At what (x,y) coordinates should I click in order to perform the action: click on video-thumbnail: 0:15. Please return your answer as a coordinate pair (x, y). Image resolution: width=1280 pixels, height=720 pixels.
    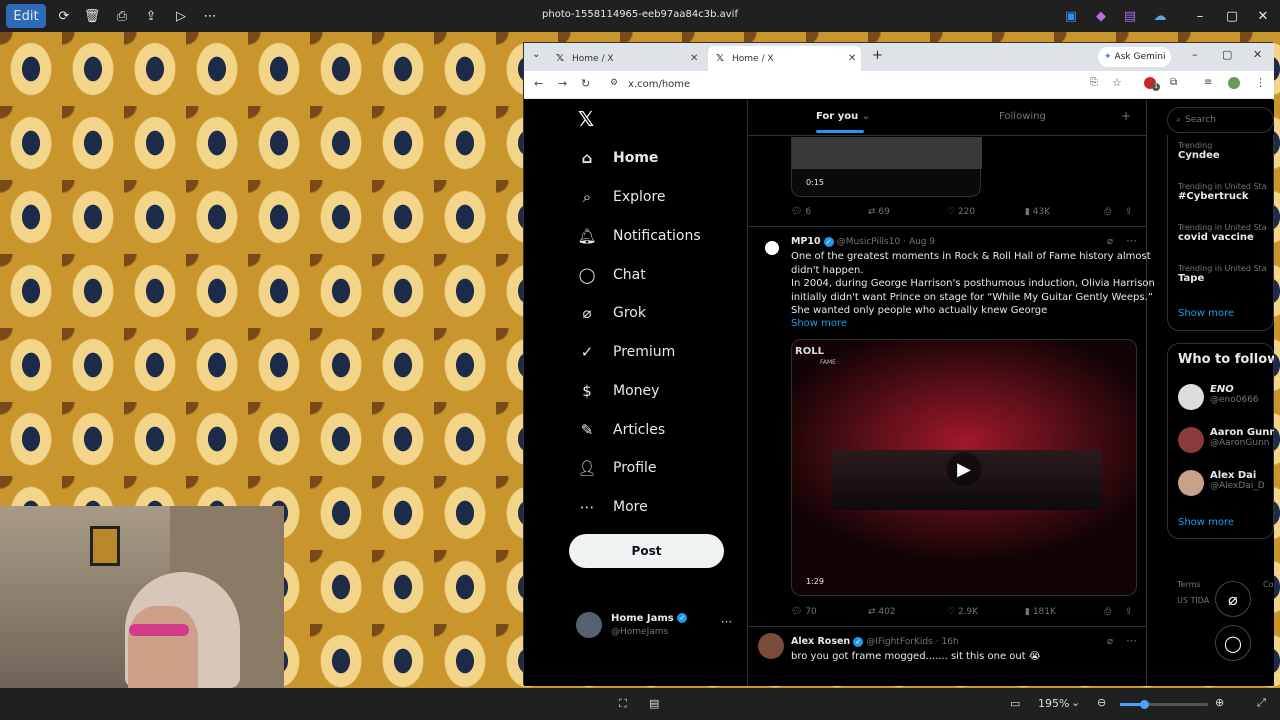
    Looking at the image, I should click on (886, 167).